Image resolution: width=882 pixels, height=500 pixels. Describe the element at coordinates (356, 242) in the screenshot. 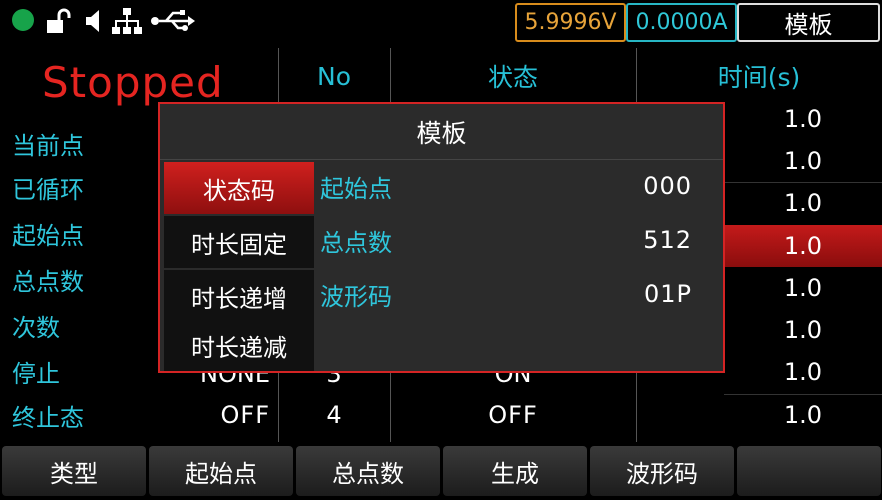

I see `field-label-total-points: 总点数` at that location.